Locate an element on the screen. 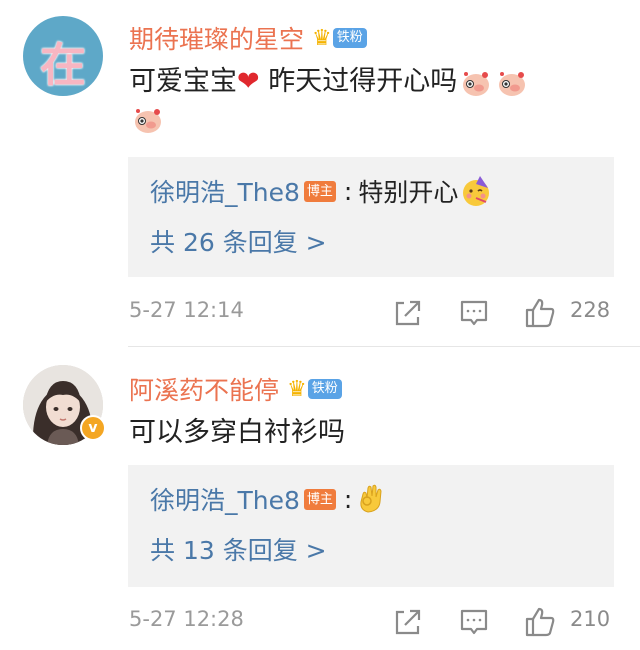 This screenshot has width=640, height=650. reply-line: 徐明浩_The8 博主 : is located at coordinates (269, 499).